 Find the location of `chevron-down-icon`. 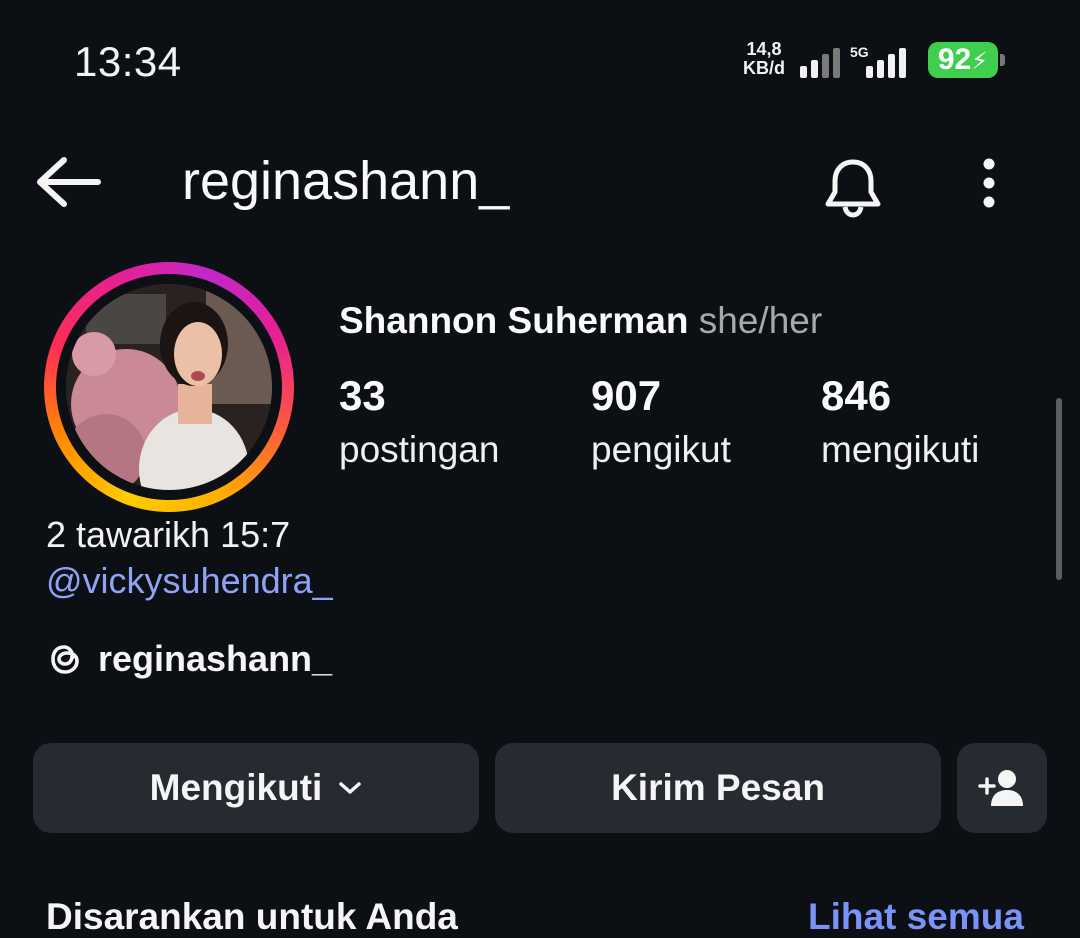

chevron-down-icon is located at coordinates (350, 788).